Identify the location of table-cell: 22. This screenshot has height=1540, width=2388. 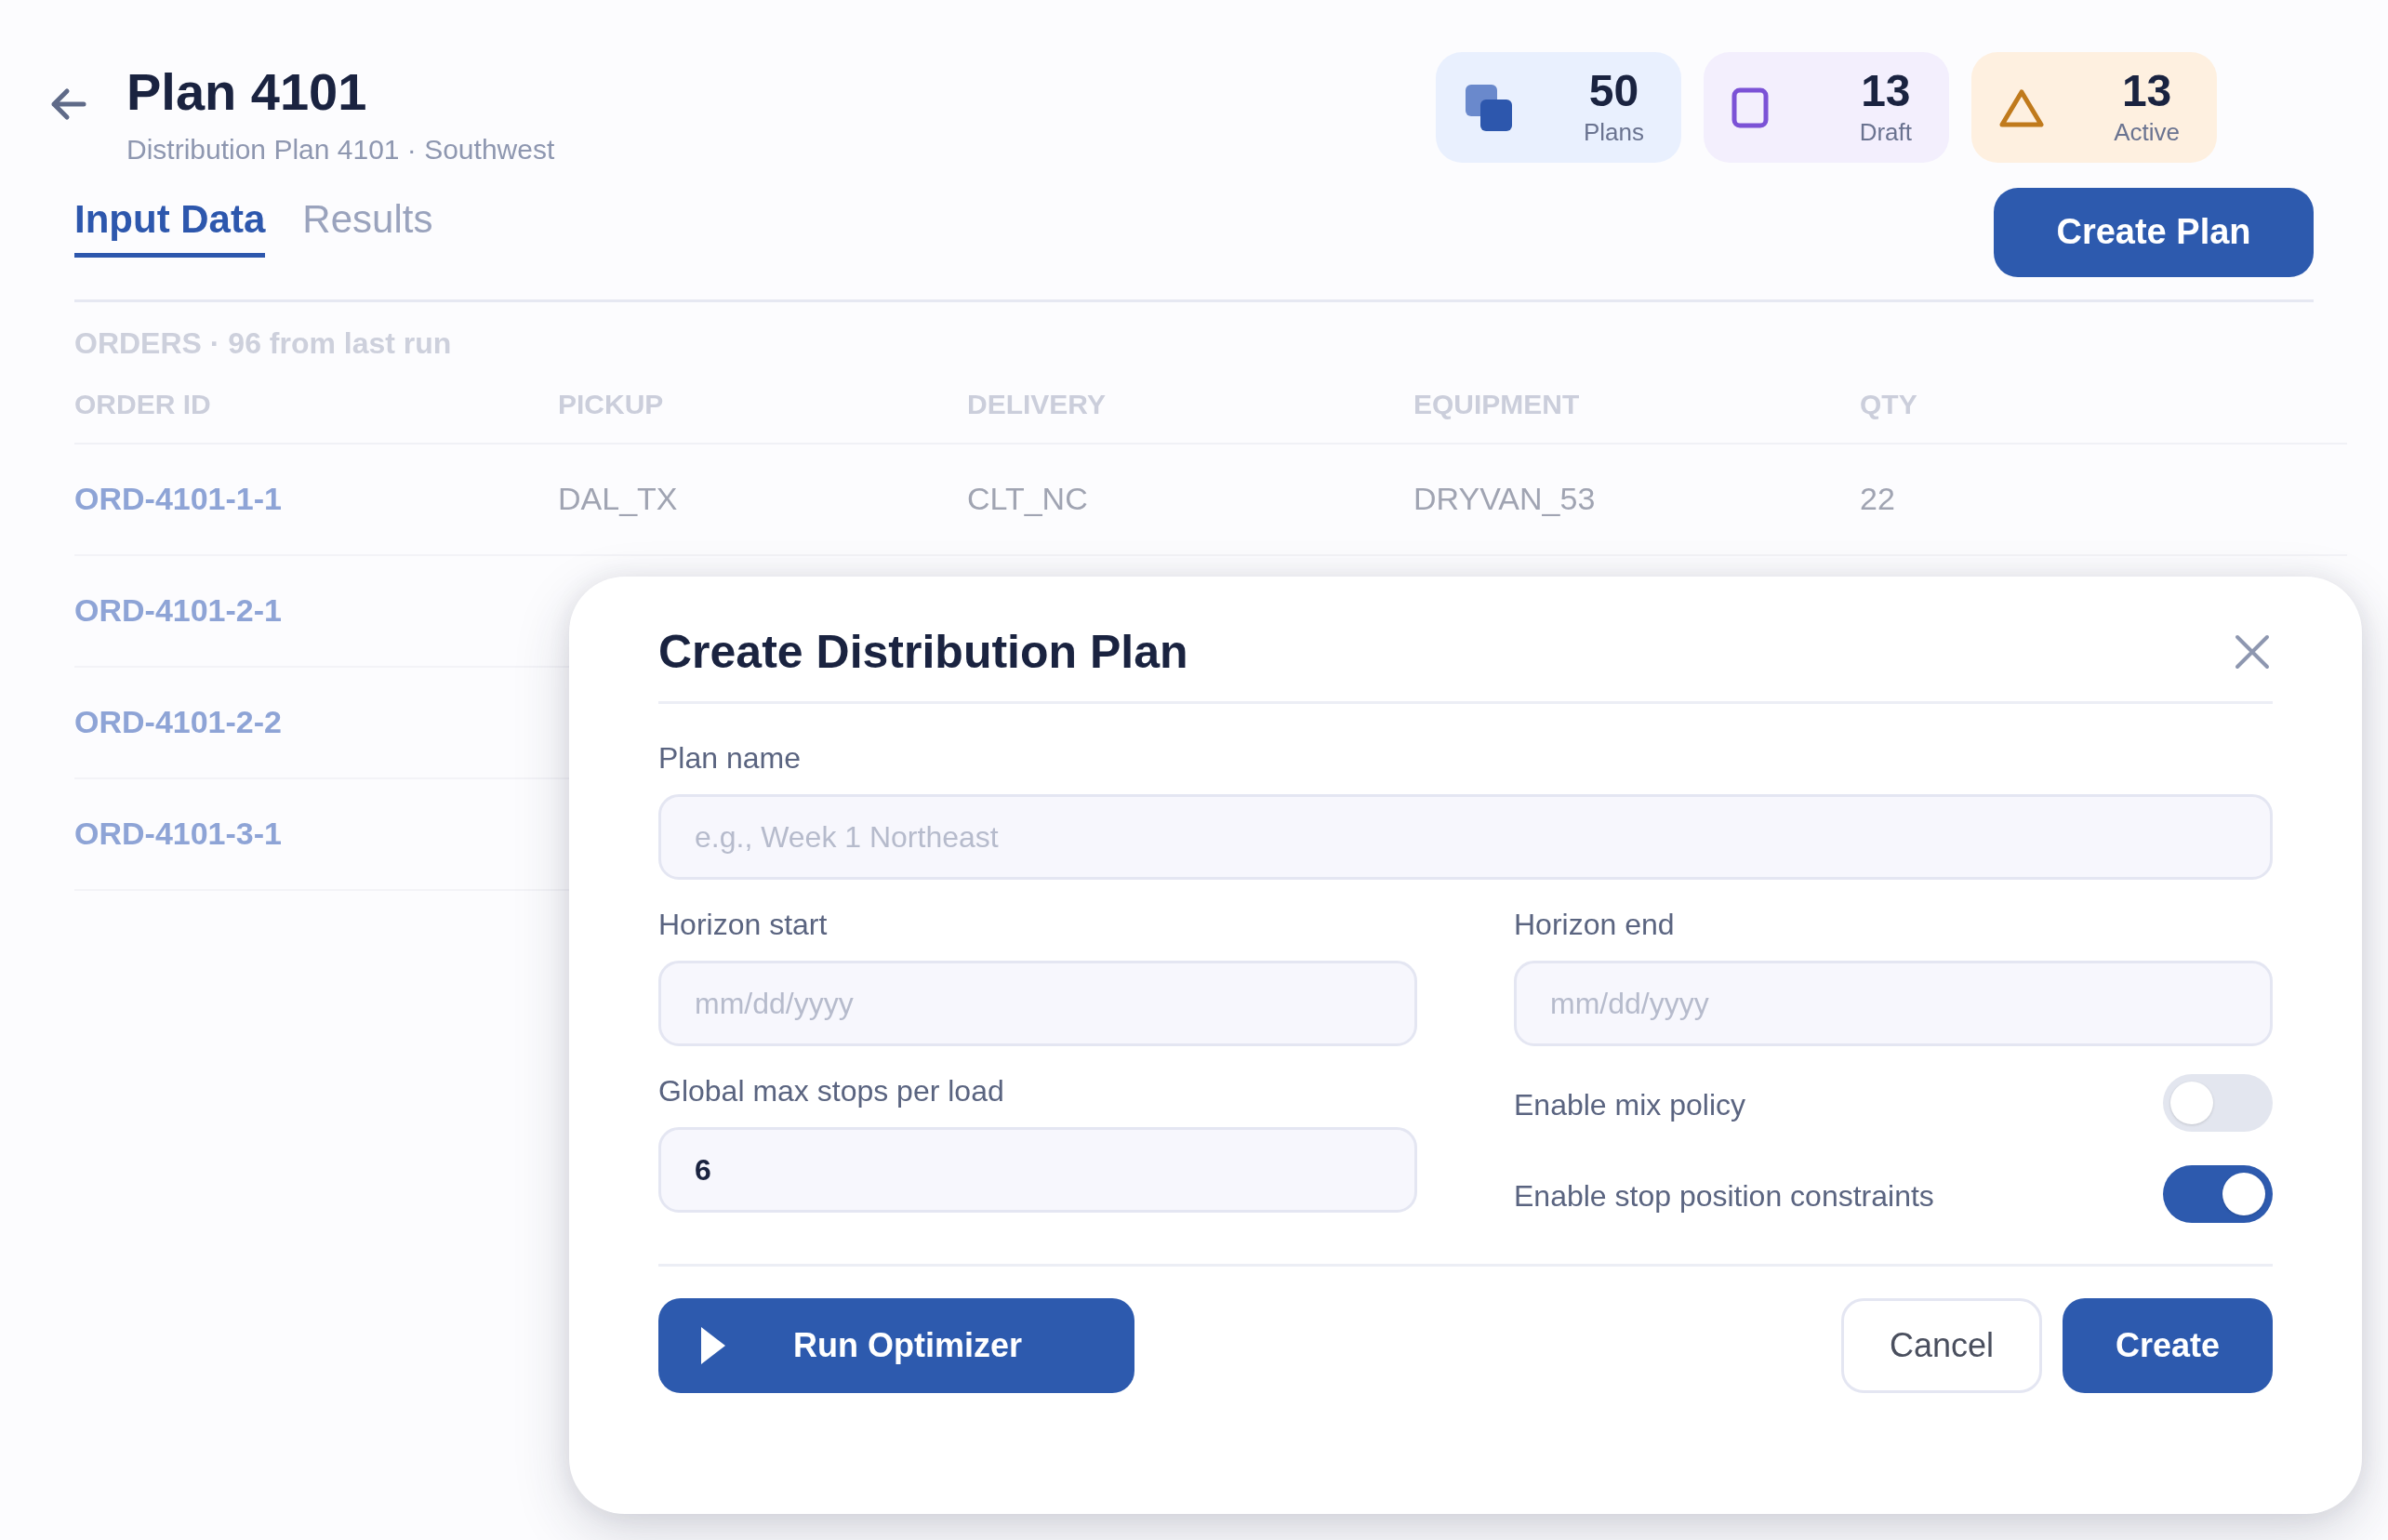
(1878, 499).